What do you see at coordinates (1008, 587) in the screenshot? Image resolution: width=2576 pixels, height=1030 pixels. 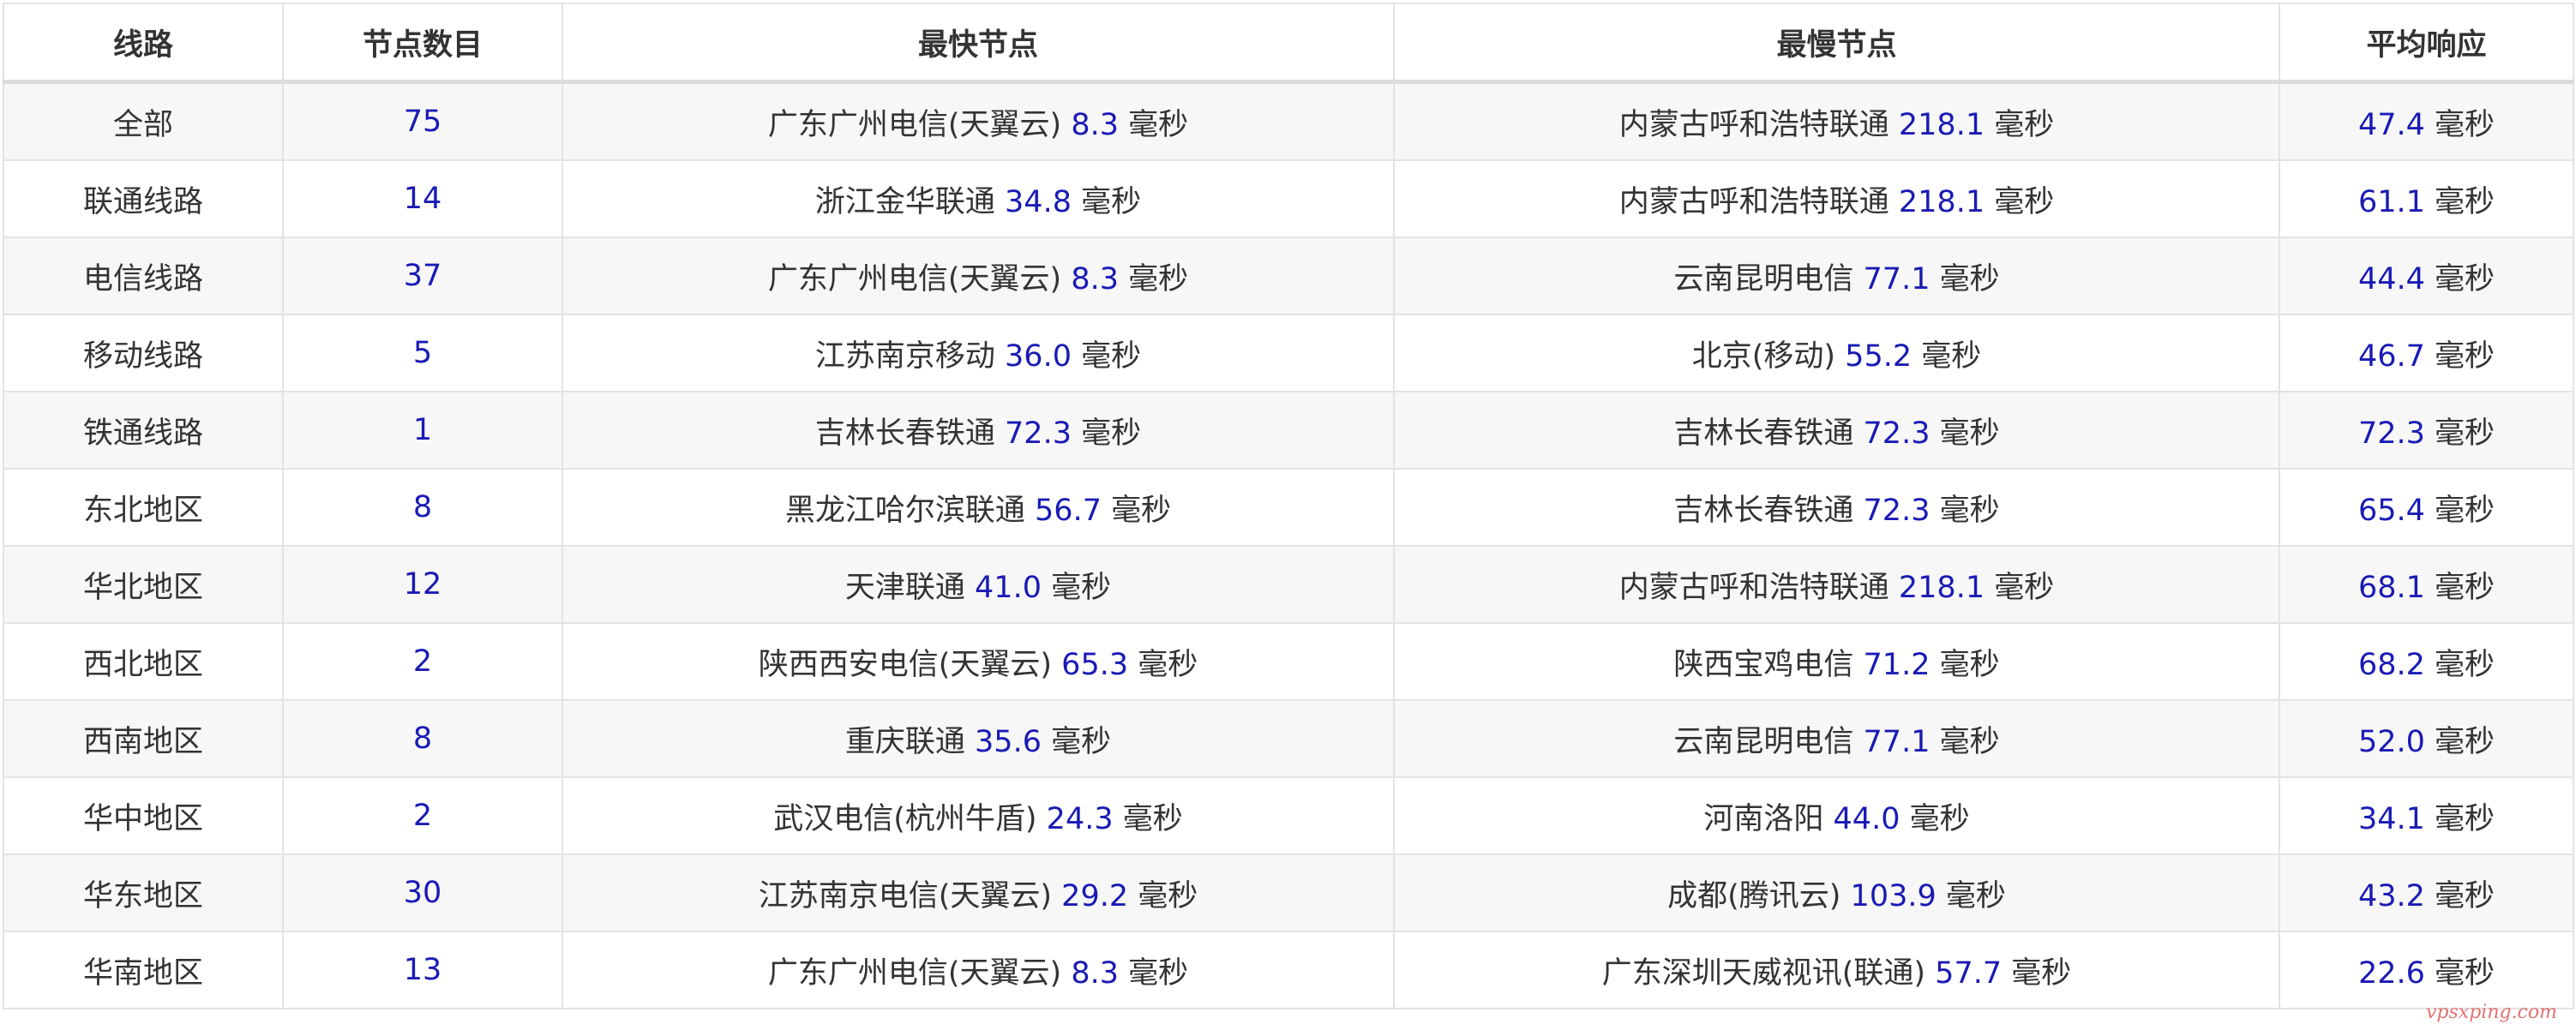 I see `fastest-node-latency: 41.0` at bounding box center [1008, 587].